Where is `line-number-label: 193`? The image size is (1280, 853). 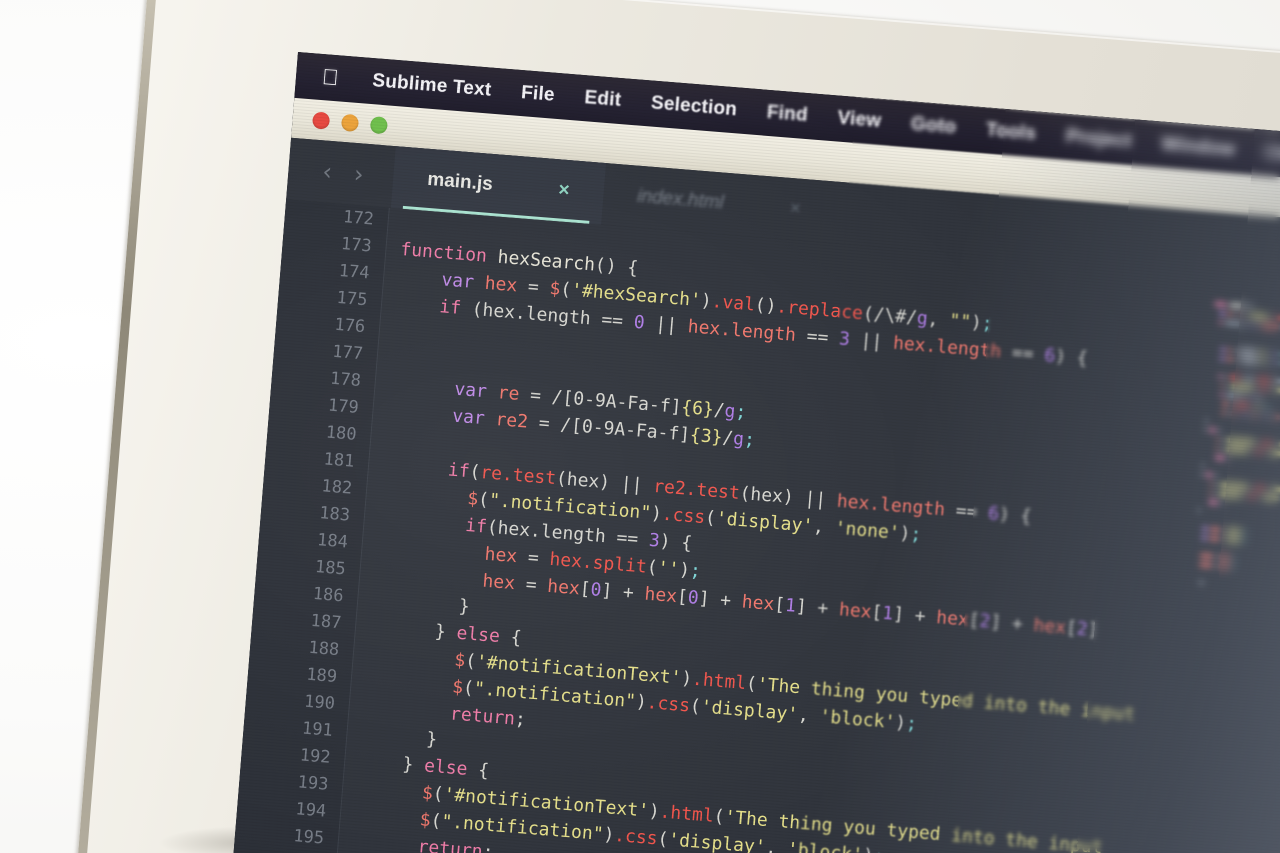
line-number-label: 193 is located at coordinates (313, 783).